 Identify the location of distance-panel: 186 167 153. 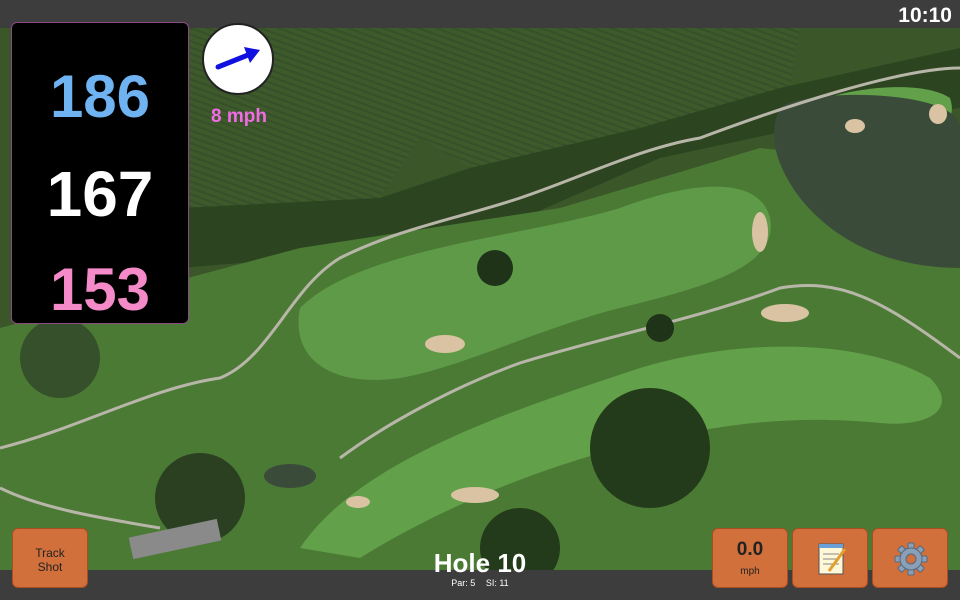
(100, 173).